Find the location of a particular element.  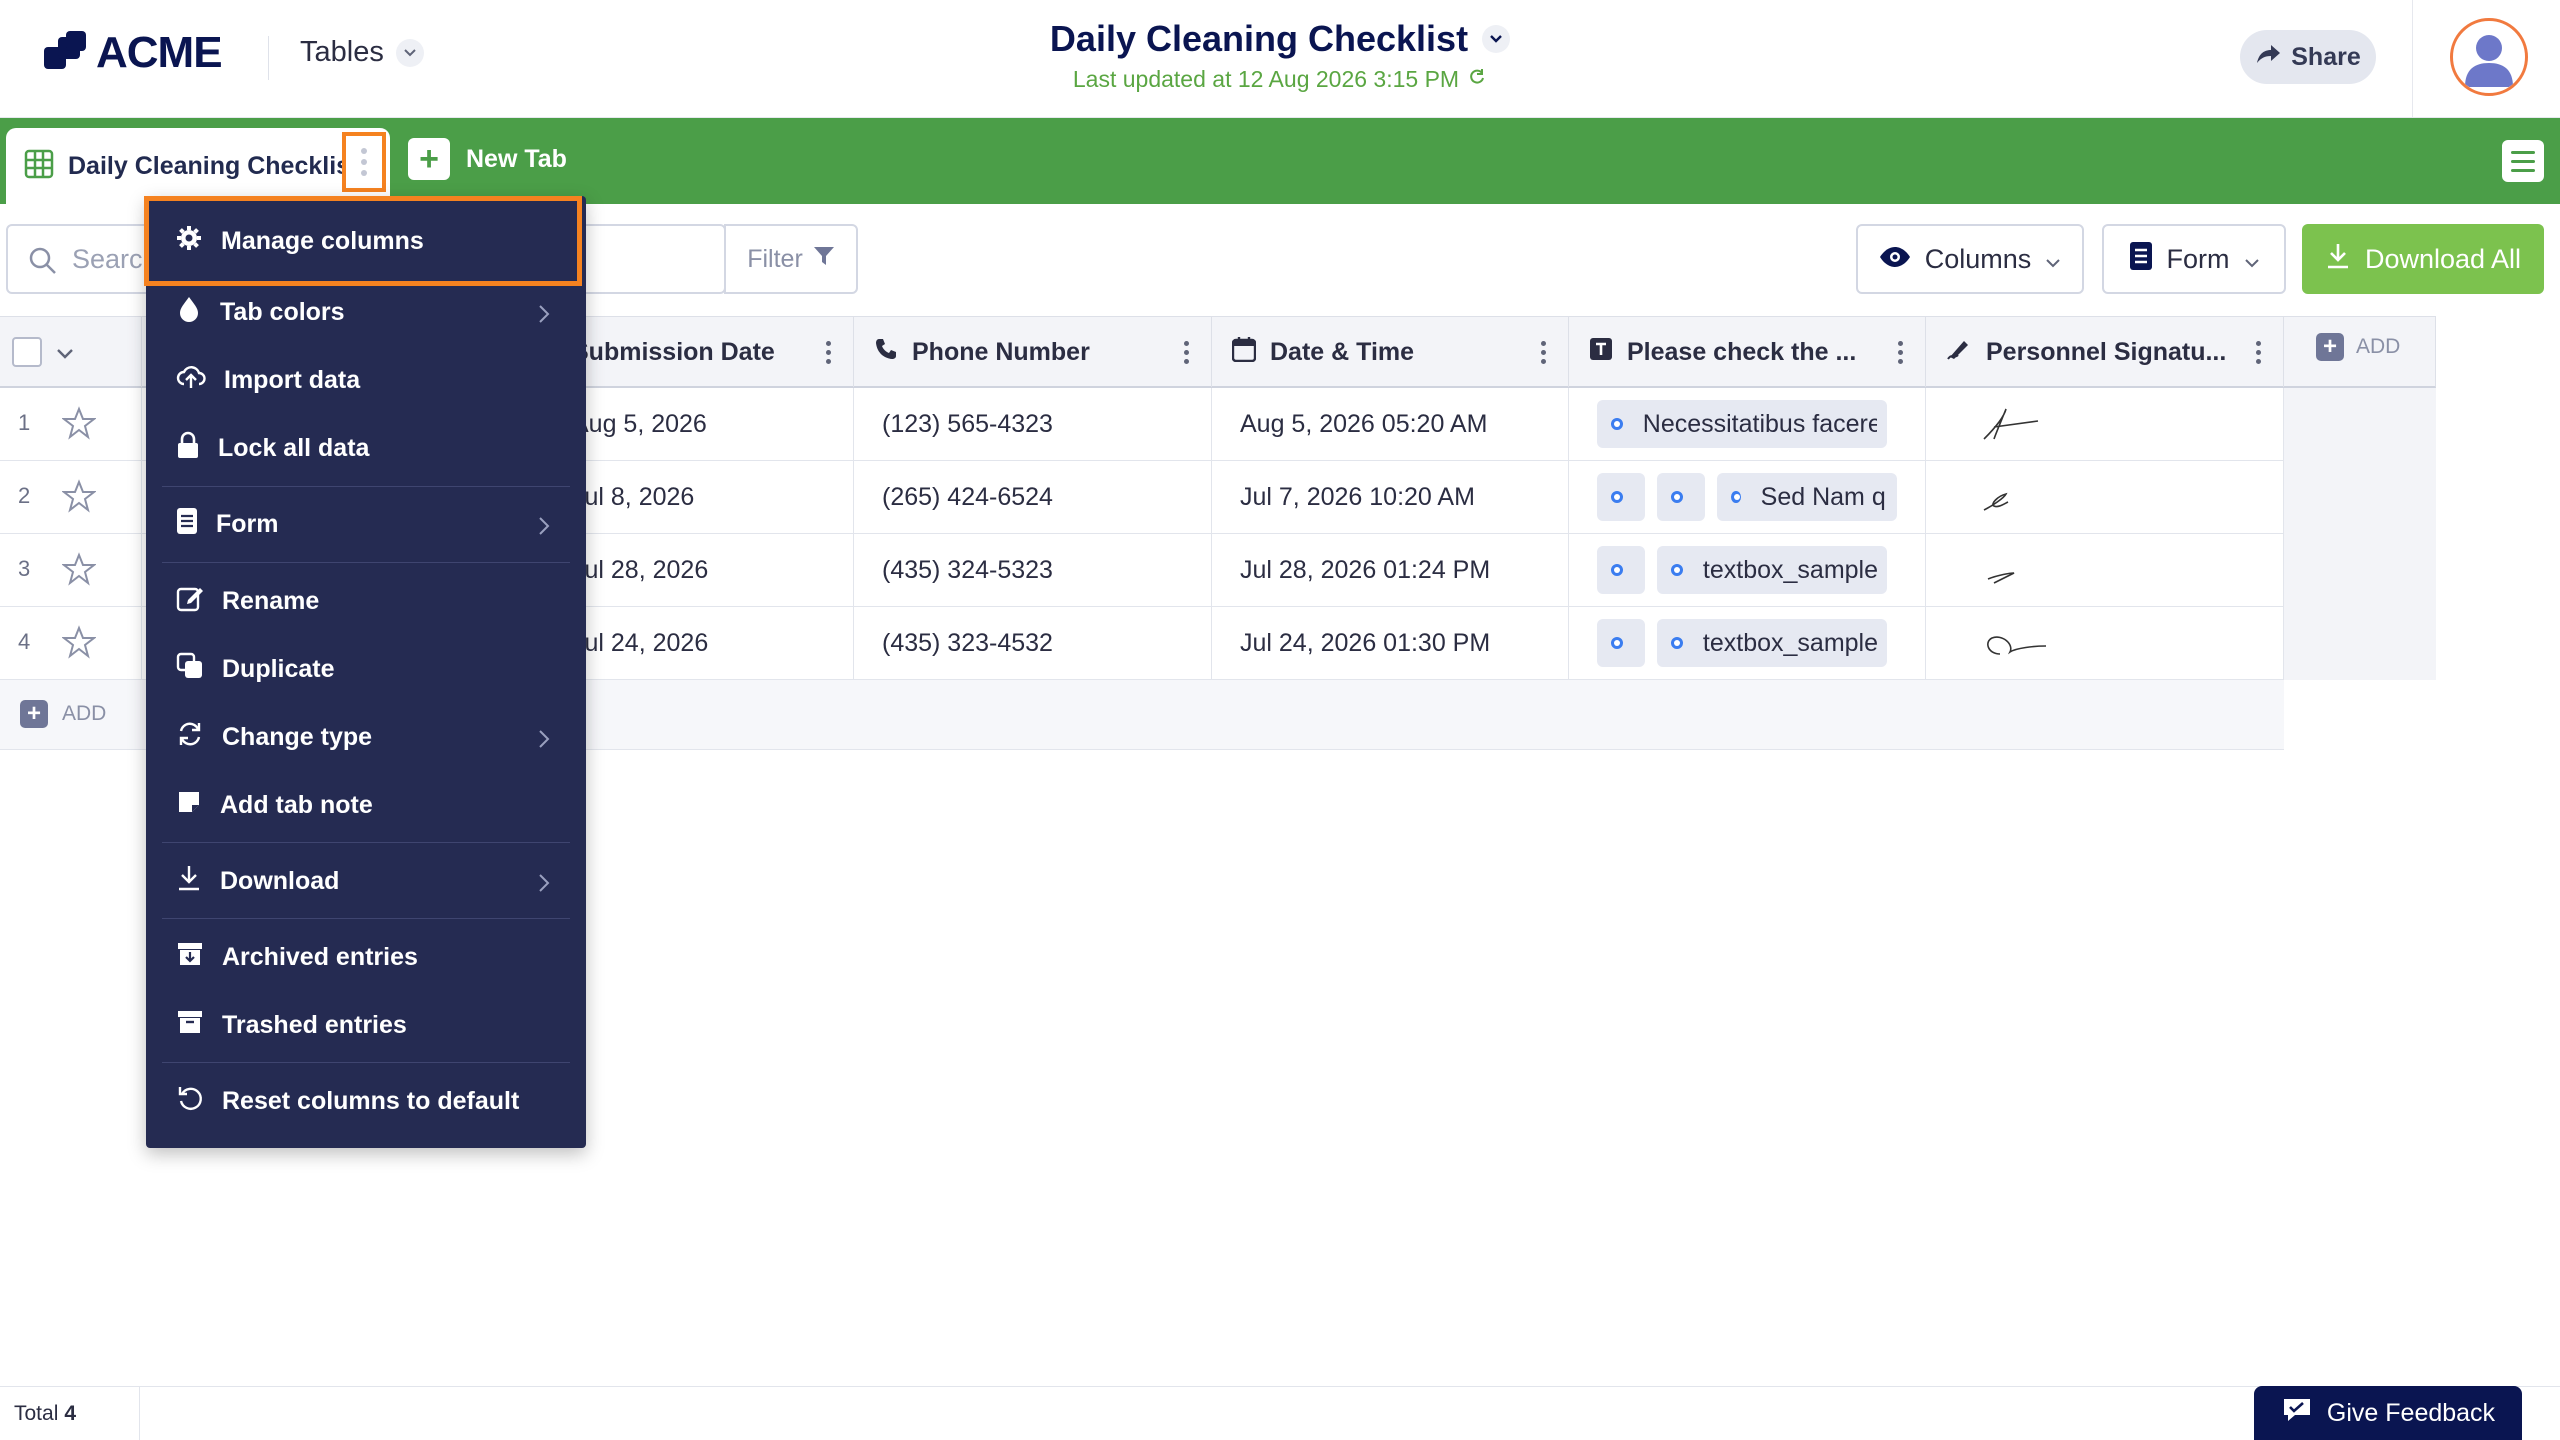

form-button: Form is located at coordinates (2194, 259).